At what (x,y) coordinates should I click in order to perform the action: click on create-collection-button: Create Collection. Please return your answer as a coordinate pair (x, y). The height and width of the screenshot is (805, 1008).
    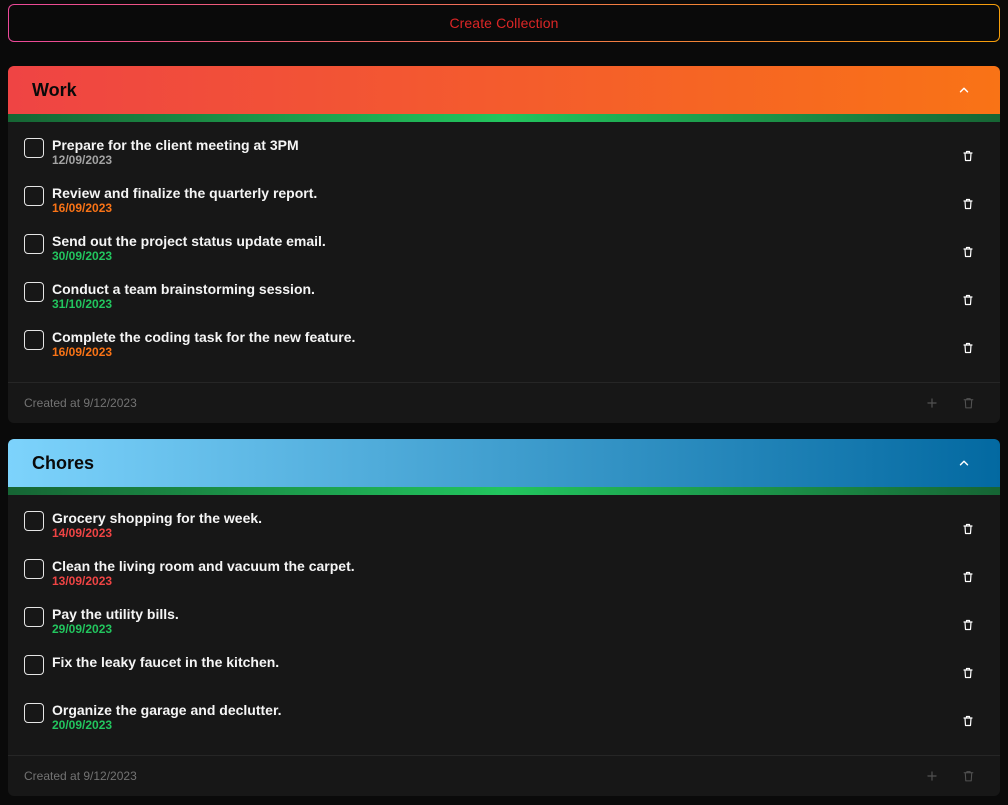
    Looking at the image, I should click on (504, 23).